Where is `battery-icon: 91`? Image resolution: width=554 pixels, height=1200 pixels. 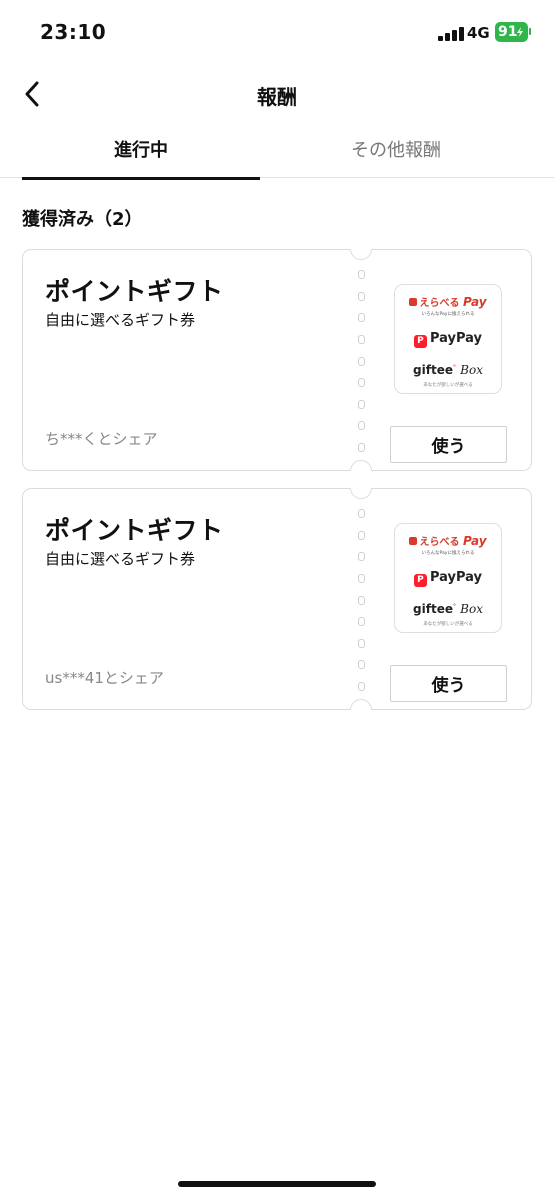
battery-icon: 91 is located at coordinates (511, 32).